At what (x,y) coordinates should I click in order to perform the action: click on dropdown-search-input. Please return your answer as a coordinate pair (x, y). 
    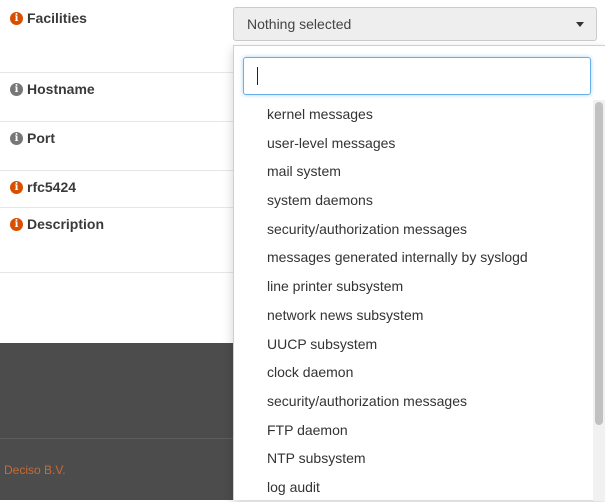
    Looking at the image, I should click on (417, 76).